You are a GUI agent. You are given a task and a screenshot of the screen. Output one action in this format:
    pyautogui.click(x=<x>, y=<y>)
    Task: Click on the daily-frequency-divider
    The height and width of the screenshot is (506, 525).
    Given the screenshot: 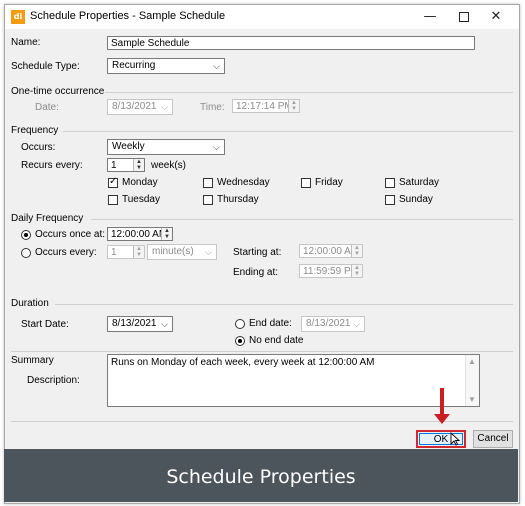 What is the action you would take?
    pyautogui.click(x=302, y=219)
    